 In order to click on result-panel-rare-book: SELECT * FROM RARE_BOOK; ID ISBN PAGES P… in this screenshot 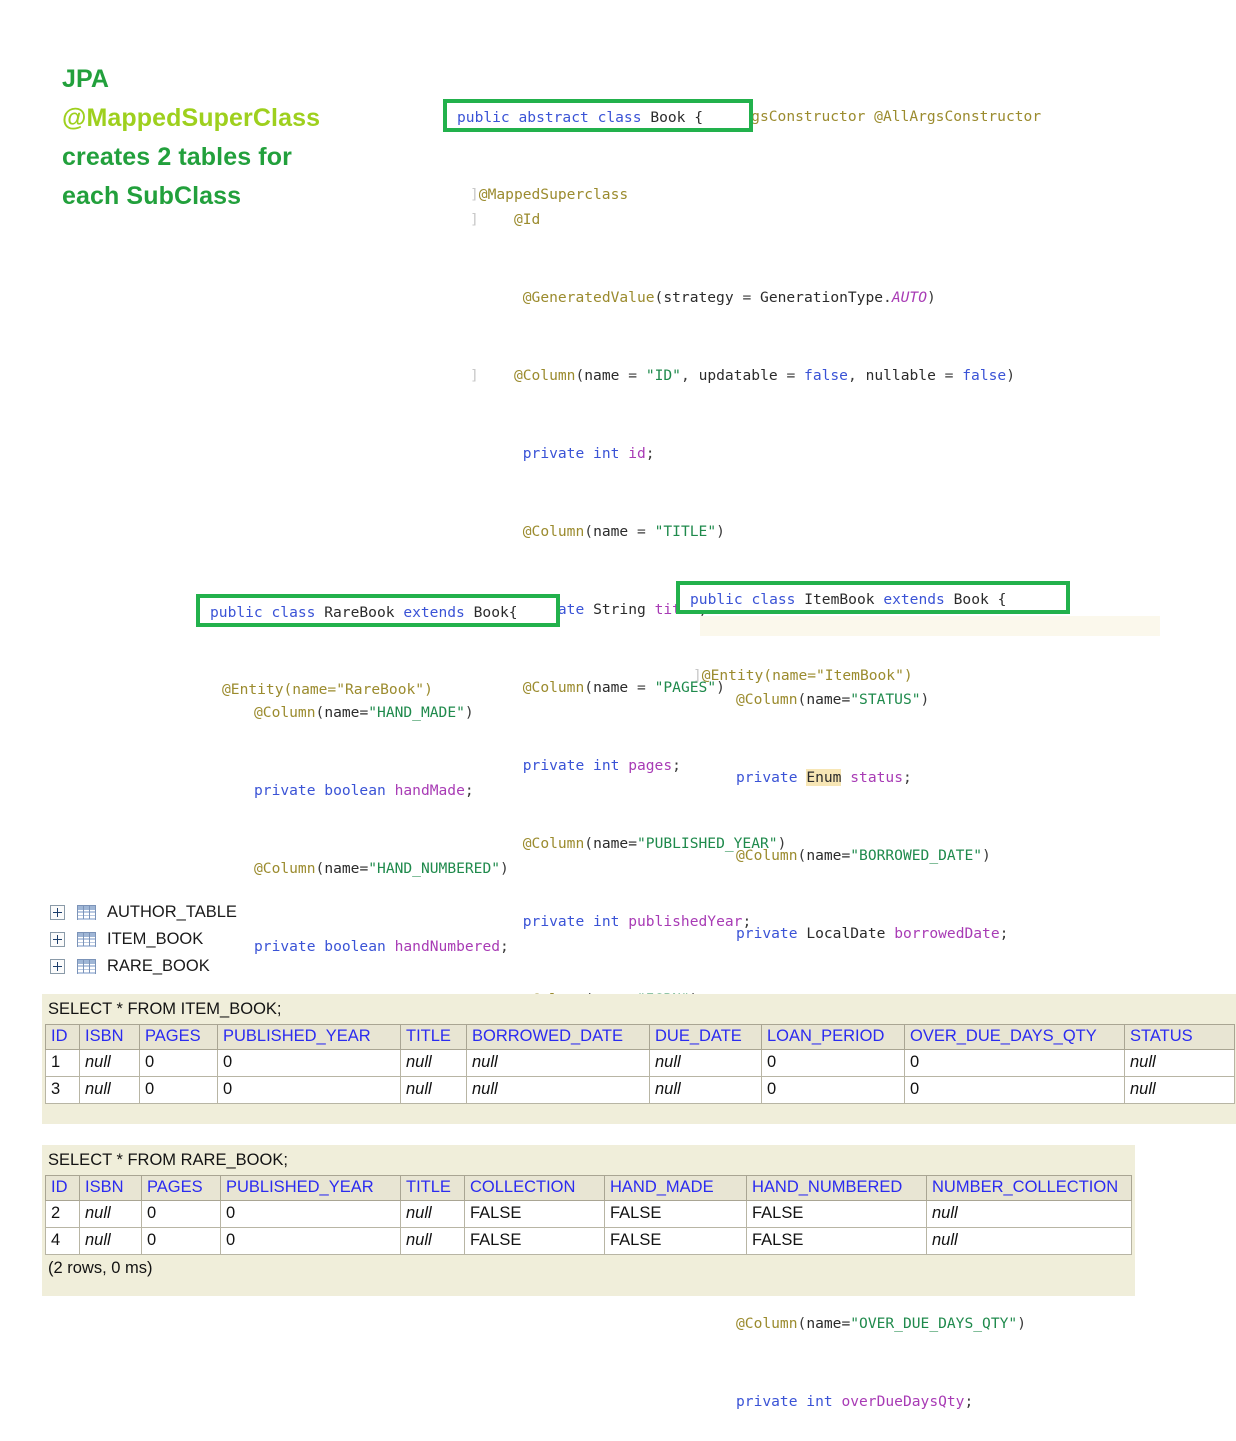, I will do `click(588, 1220)`.